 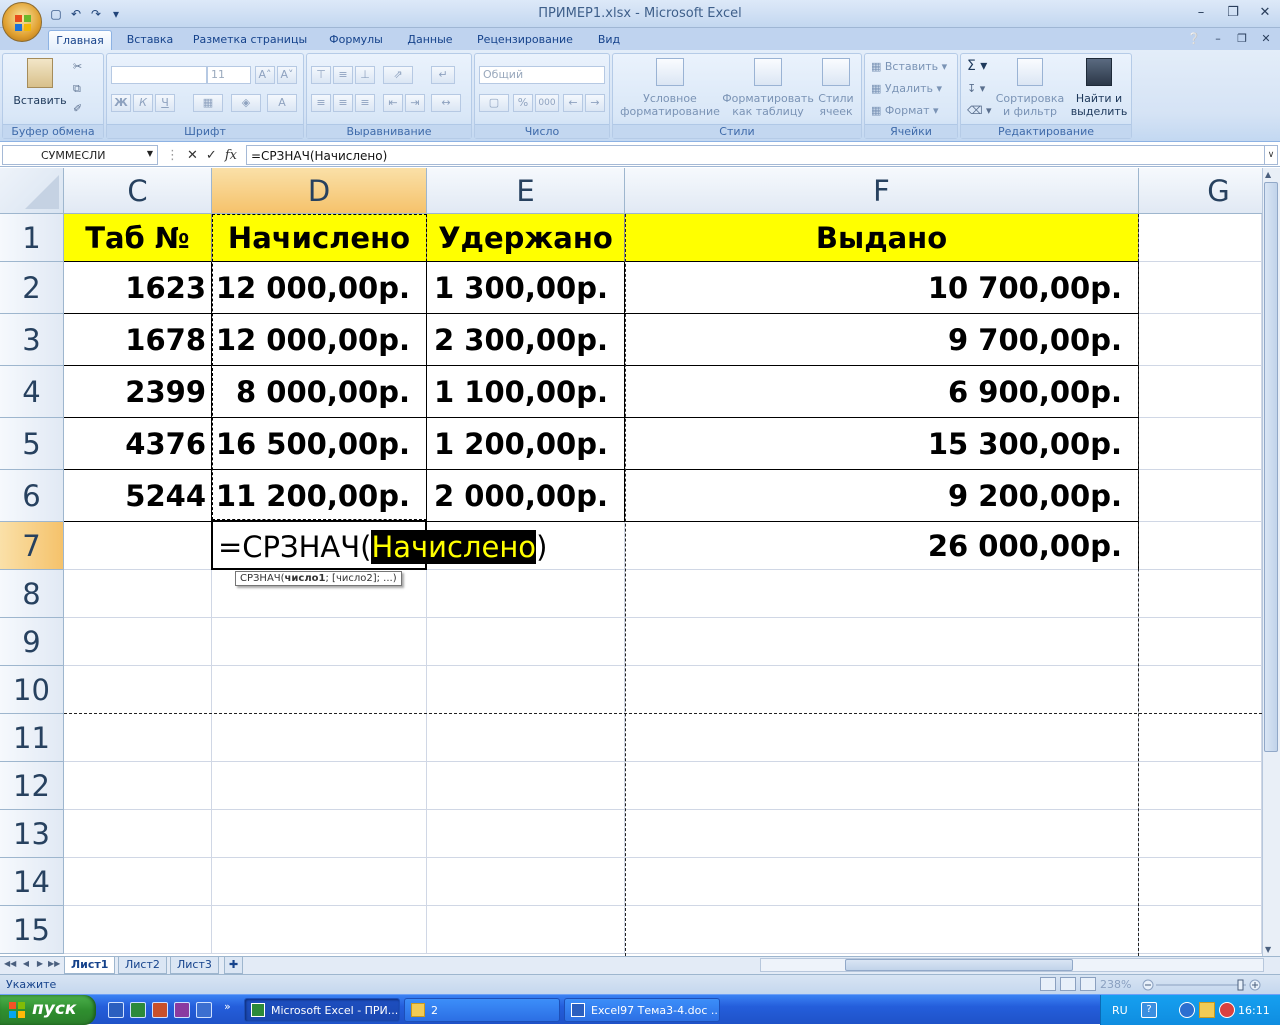 I want to click on onenote-quicklaunch-icon, so click(x=182, y=1010).